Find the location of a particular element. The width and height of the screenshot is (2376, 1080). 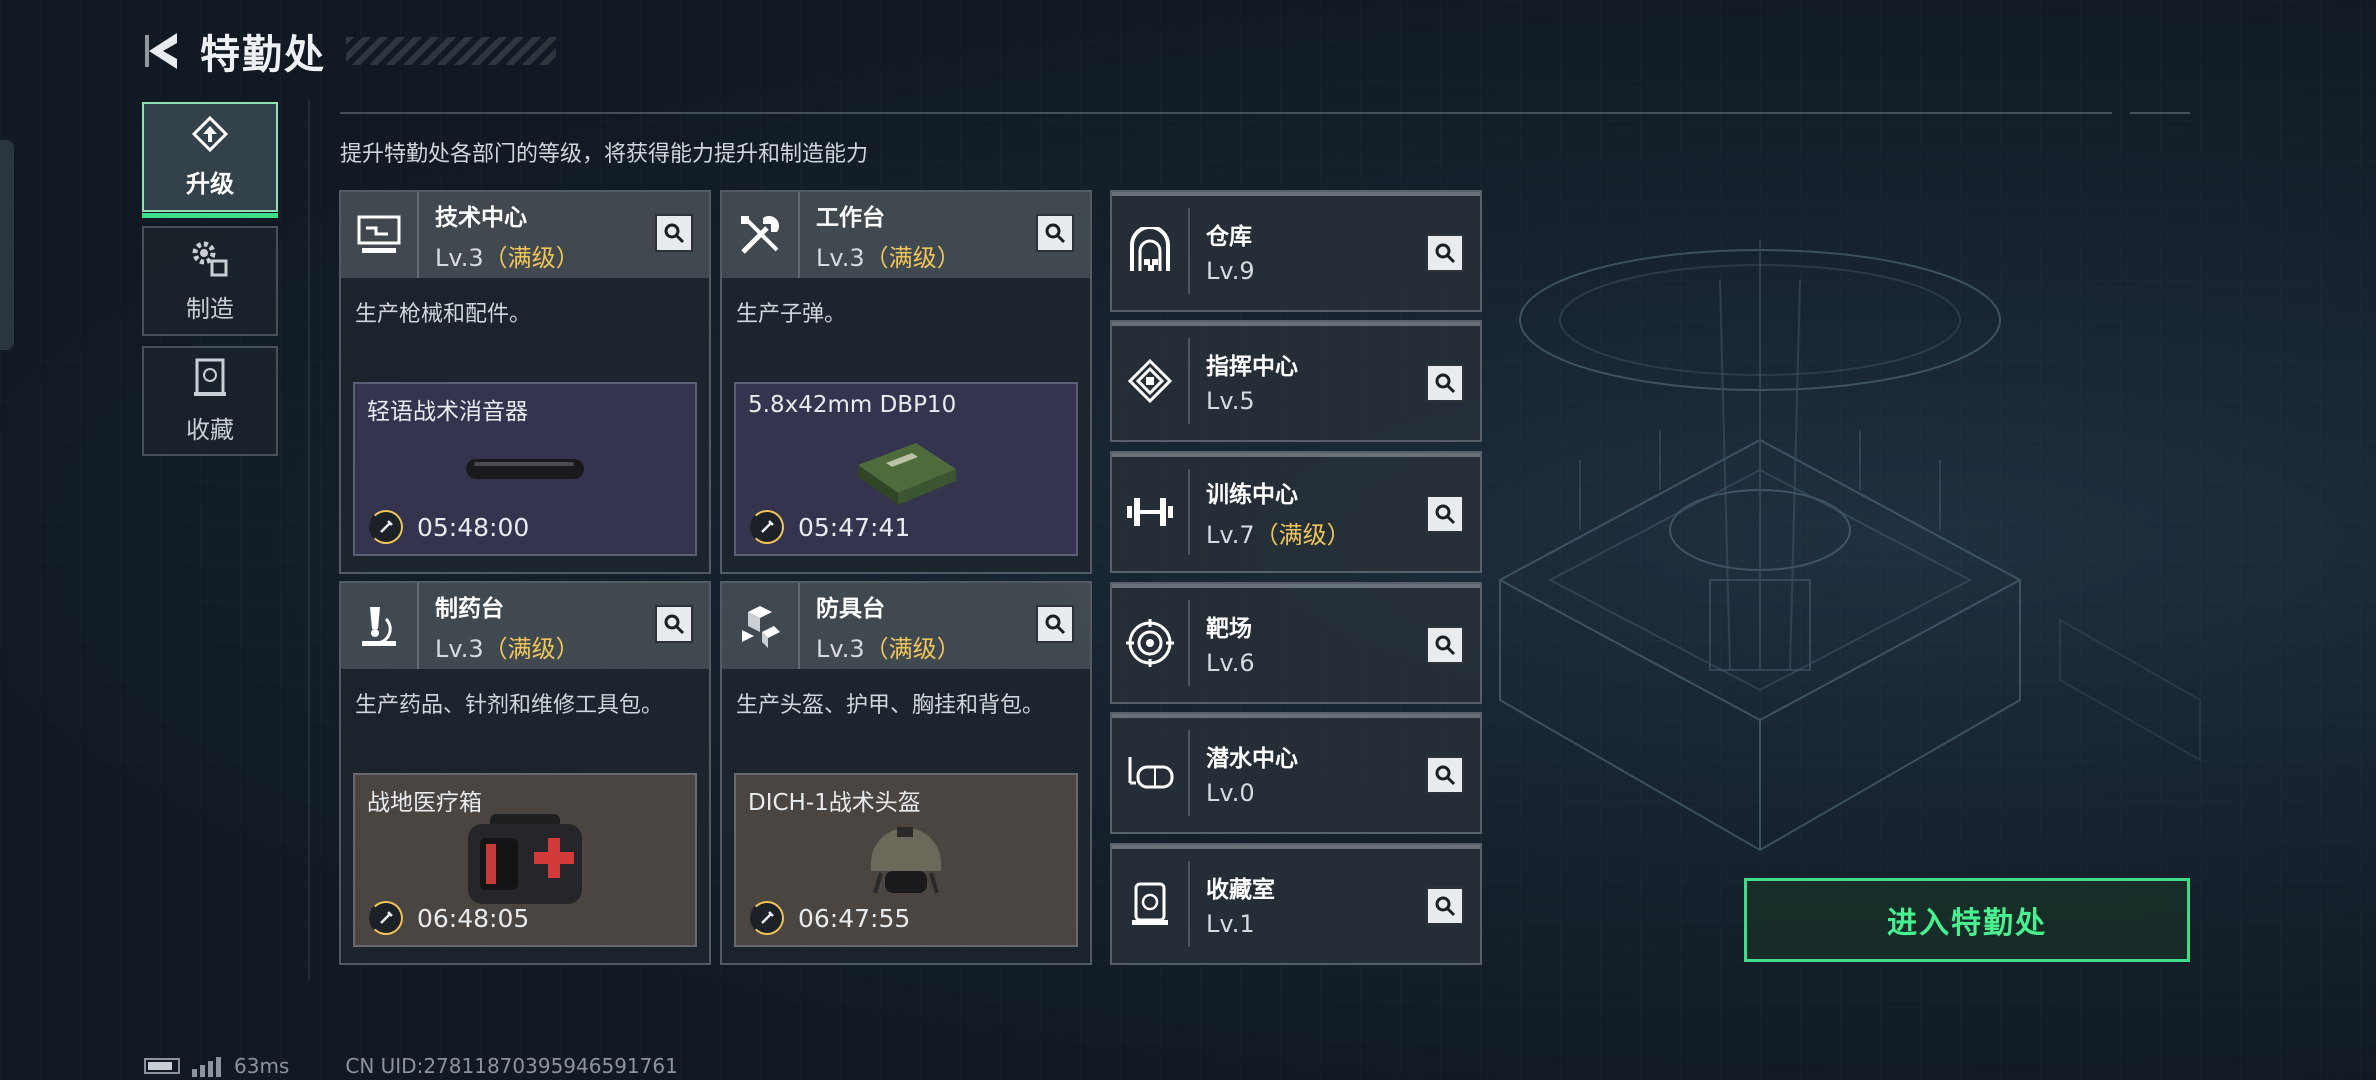

craft-timer: 06:48:05 is located at coordinates (473, 918).